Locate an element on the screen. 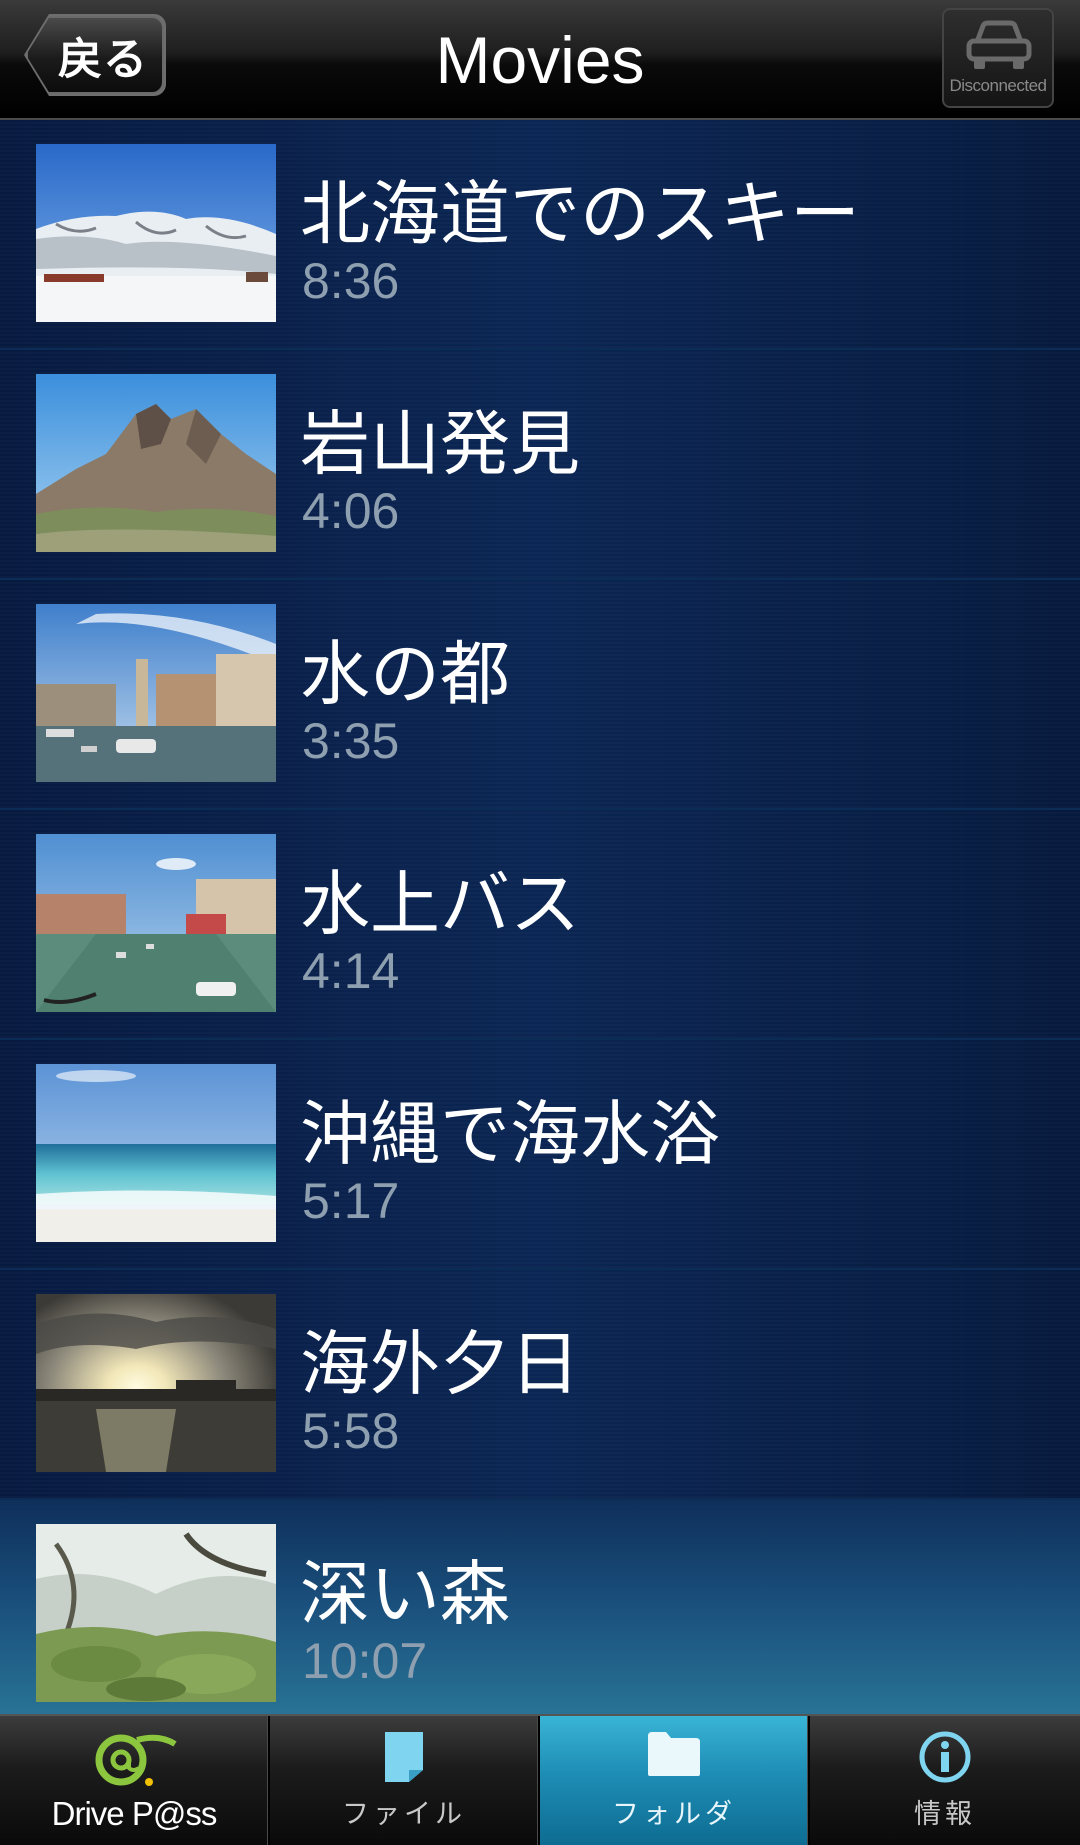 This screenshot has height=1845, width=1080. movie-duration: 4:14 is located at coordinates (351, 971).